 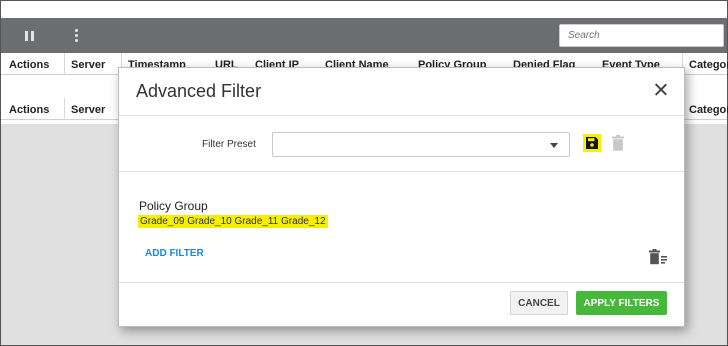 What do you see at coordinates (618, 143) in the screenshot?
I see `trash-icon` at bounding box center [618, 143].